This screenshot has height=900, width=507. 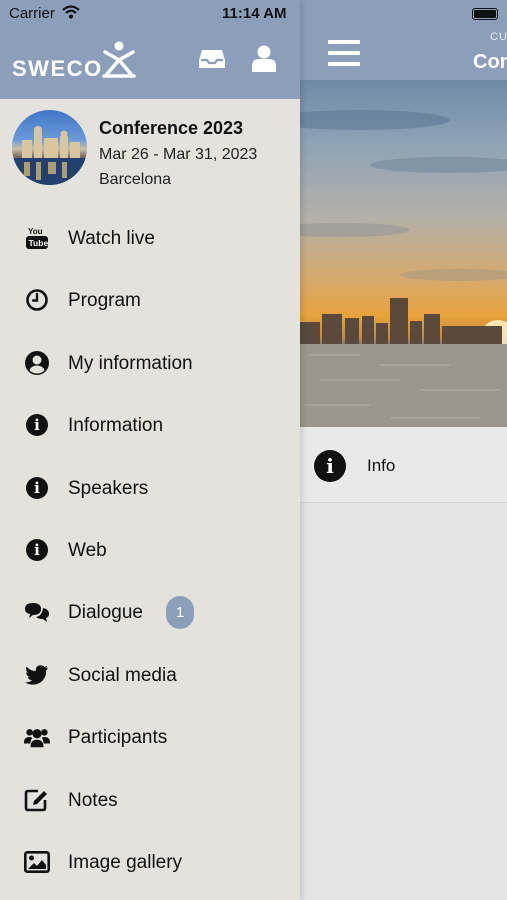 I want to click on menu-label: Dialogue, so click(x=105, y=613).